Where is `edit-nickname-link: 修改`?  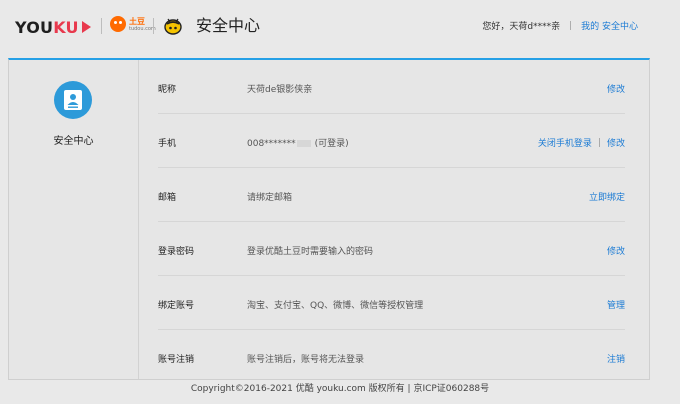
edit-nickname-link: 修改 is located at coordinates (616, 88).